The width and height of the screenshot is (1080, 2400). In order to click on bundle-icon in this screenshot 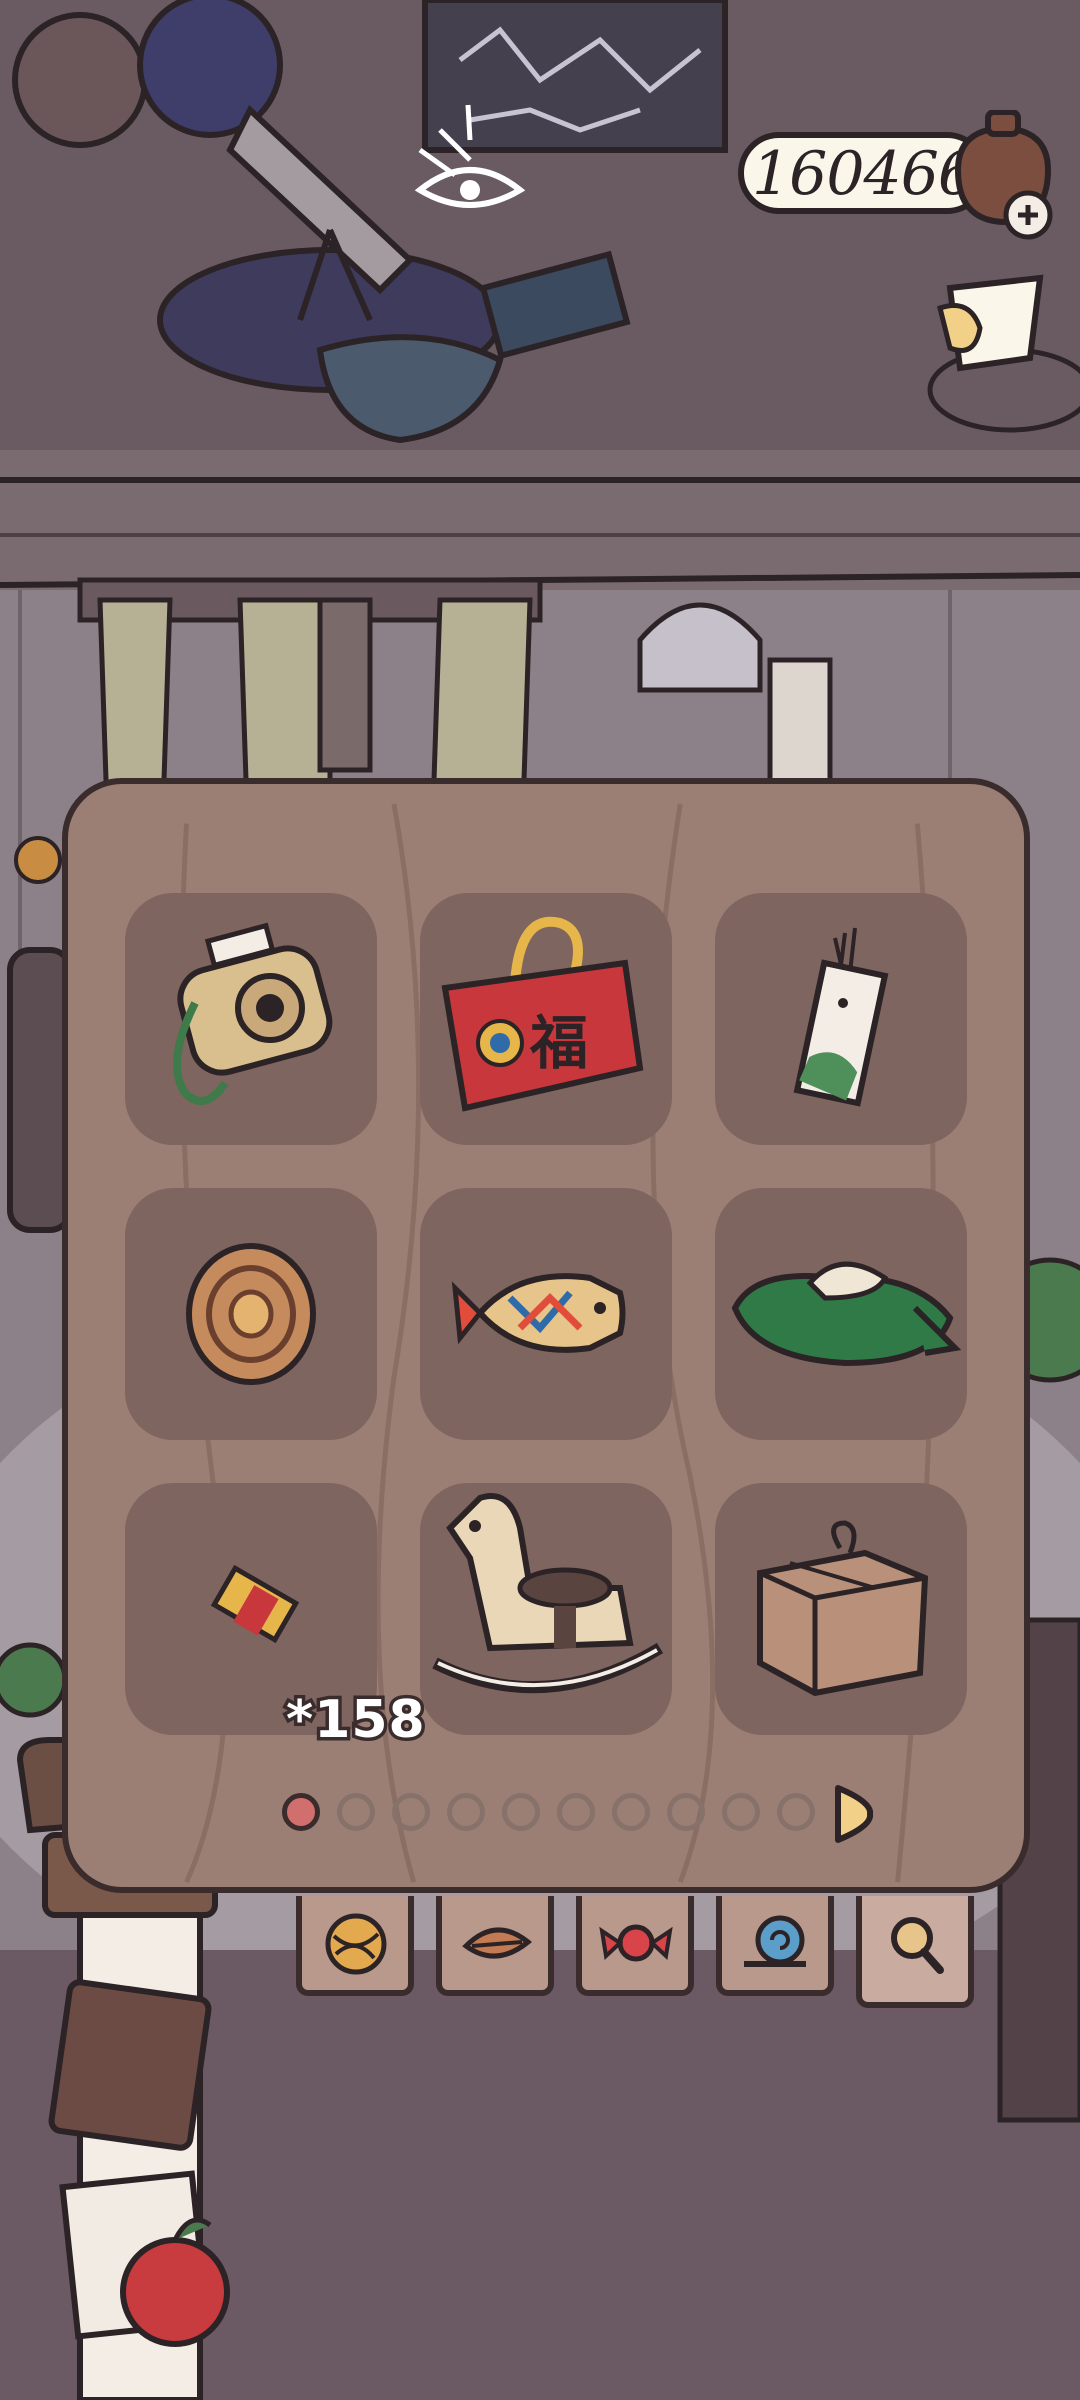, I will do `click(846, 1314)`.